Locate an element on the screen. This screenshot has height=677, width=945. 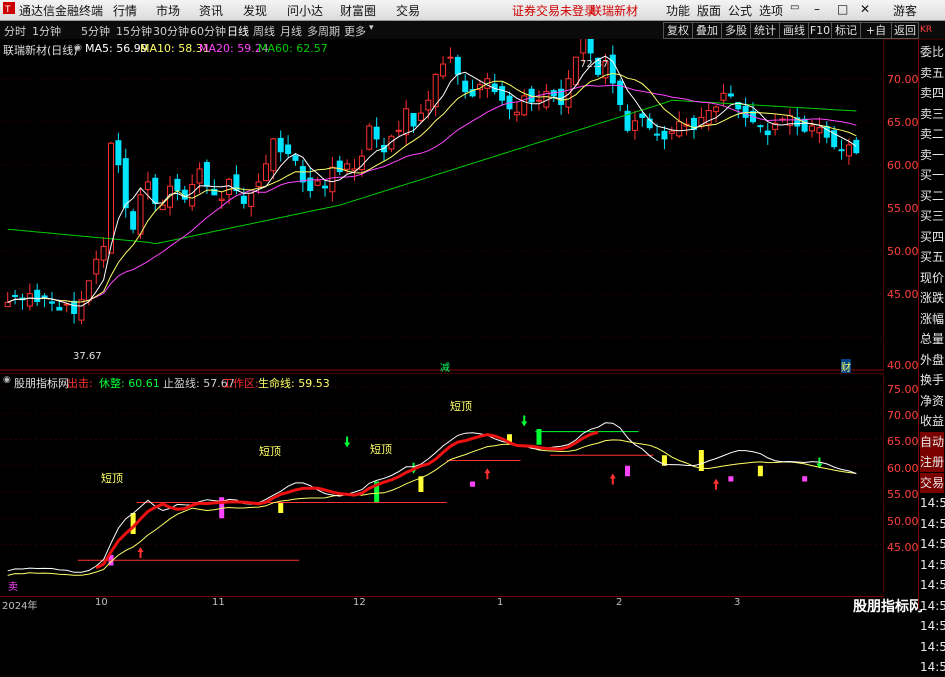
side-panel-item: 买一 is located at coordinates (932, 175).